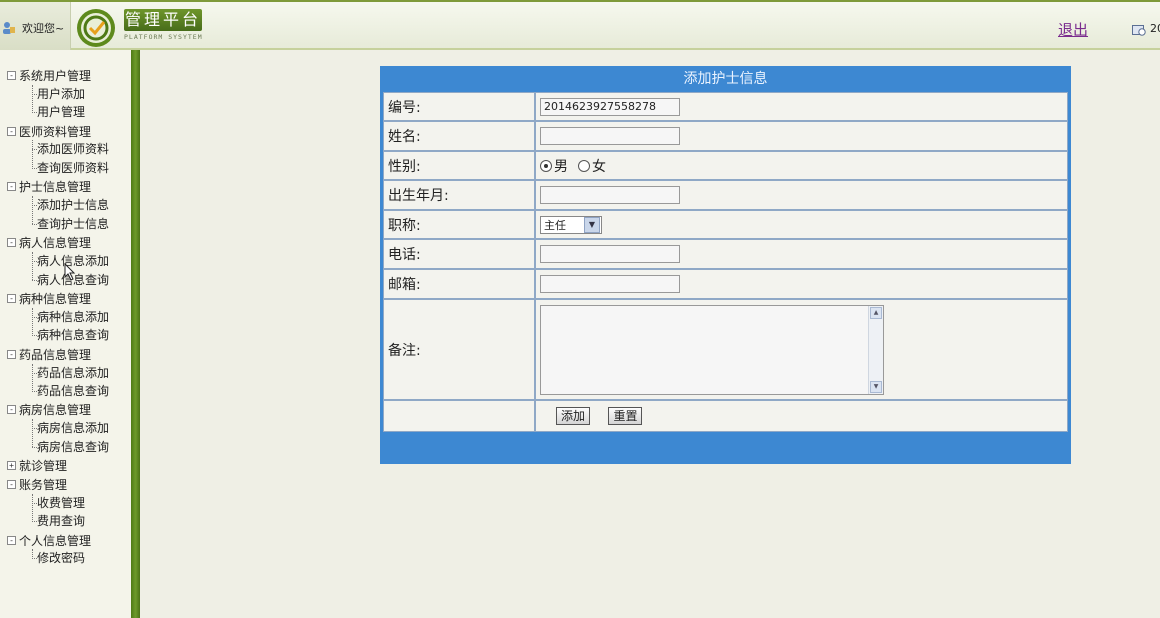  I want to click on form-row-birth: 出生年月:, so click(725, 195).